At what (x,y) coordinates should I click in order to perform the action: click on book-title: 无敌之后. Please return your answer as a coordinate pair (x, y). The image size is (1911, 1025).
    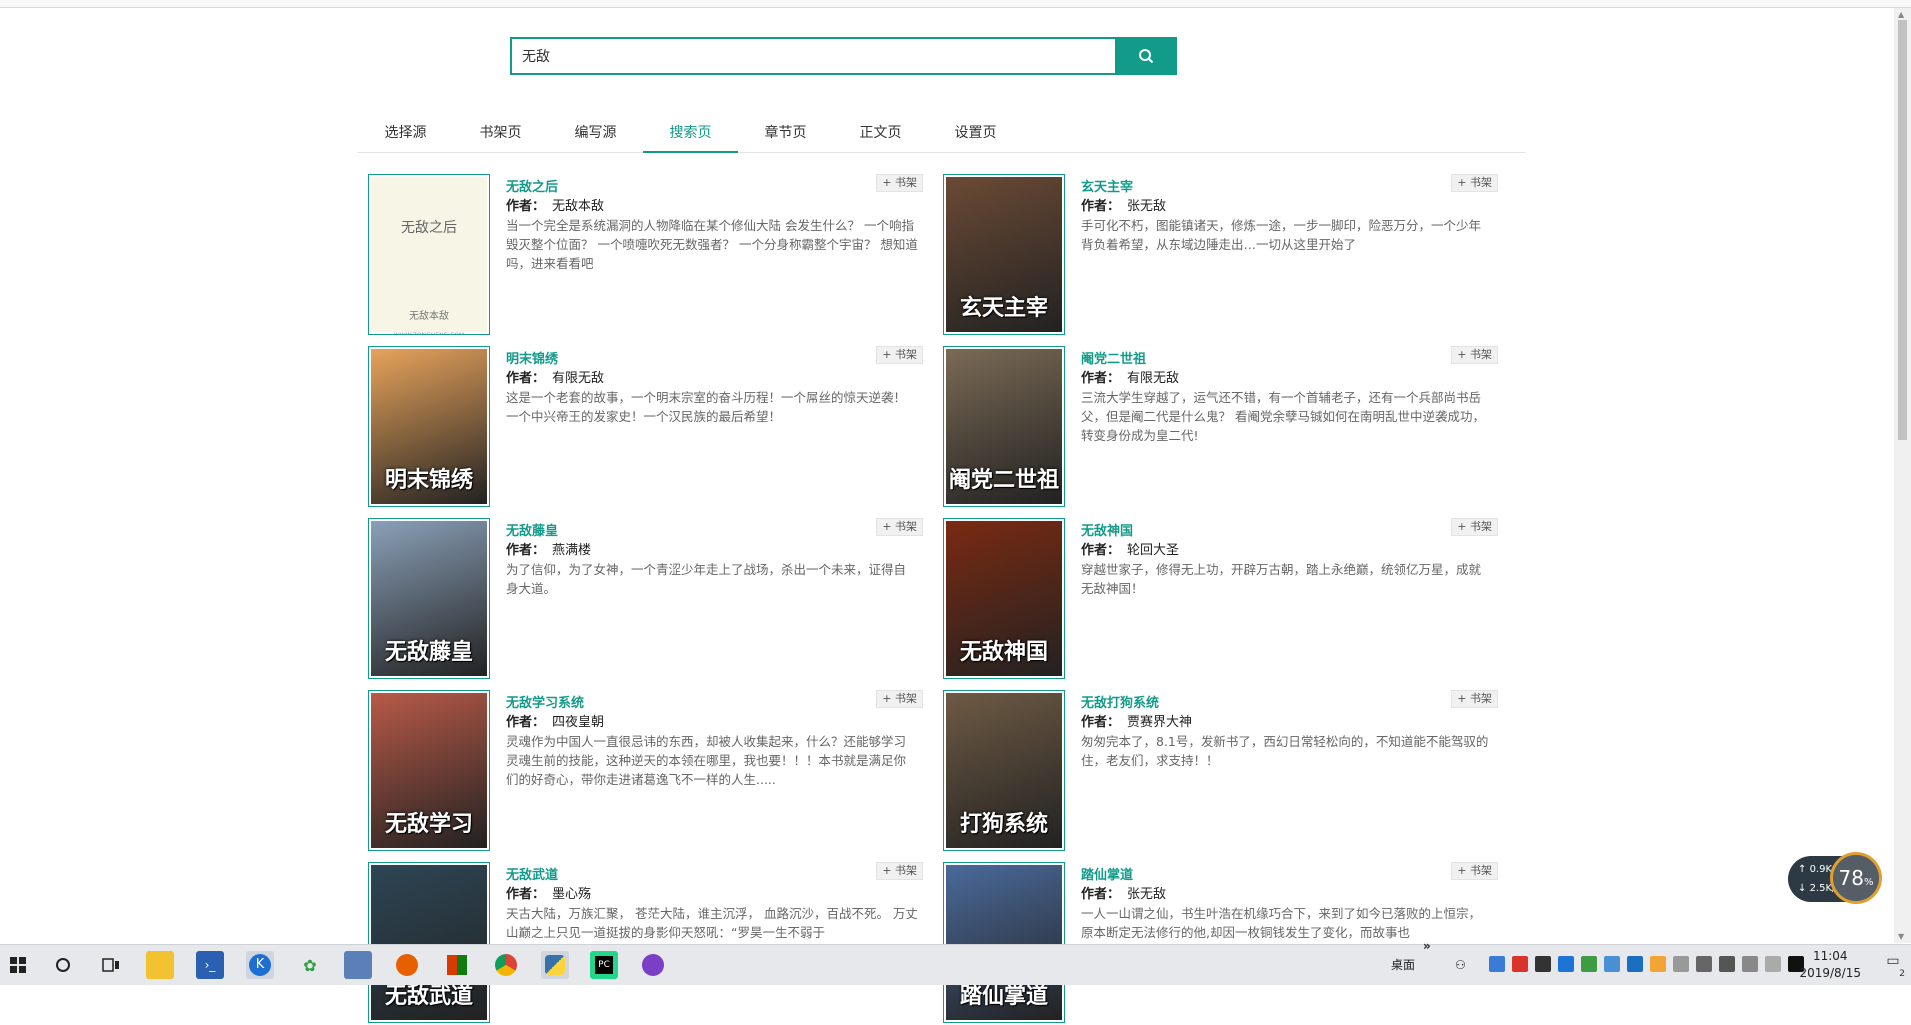
    Looking at the image, I should click on (532, 185).